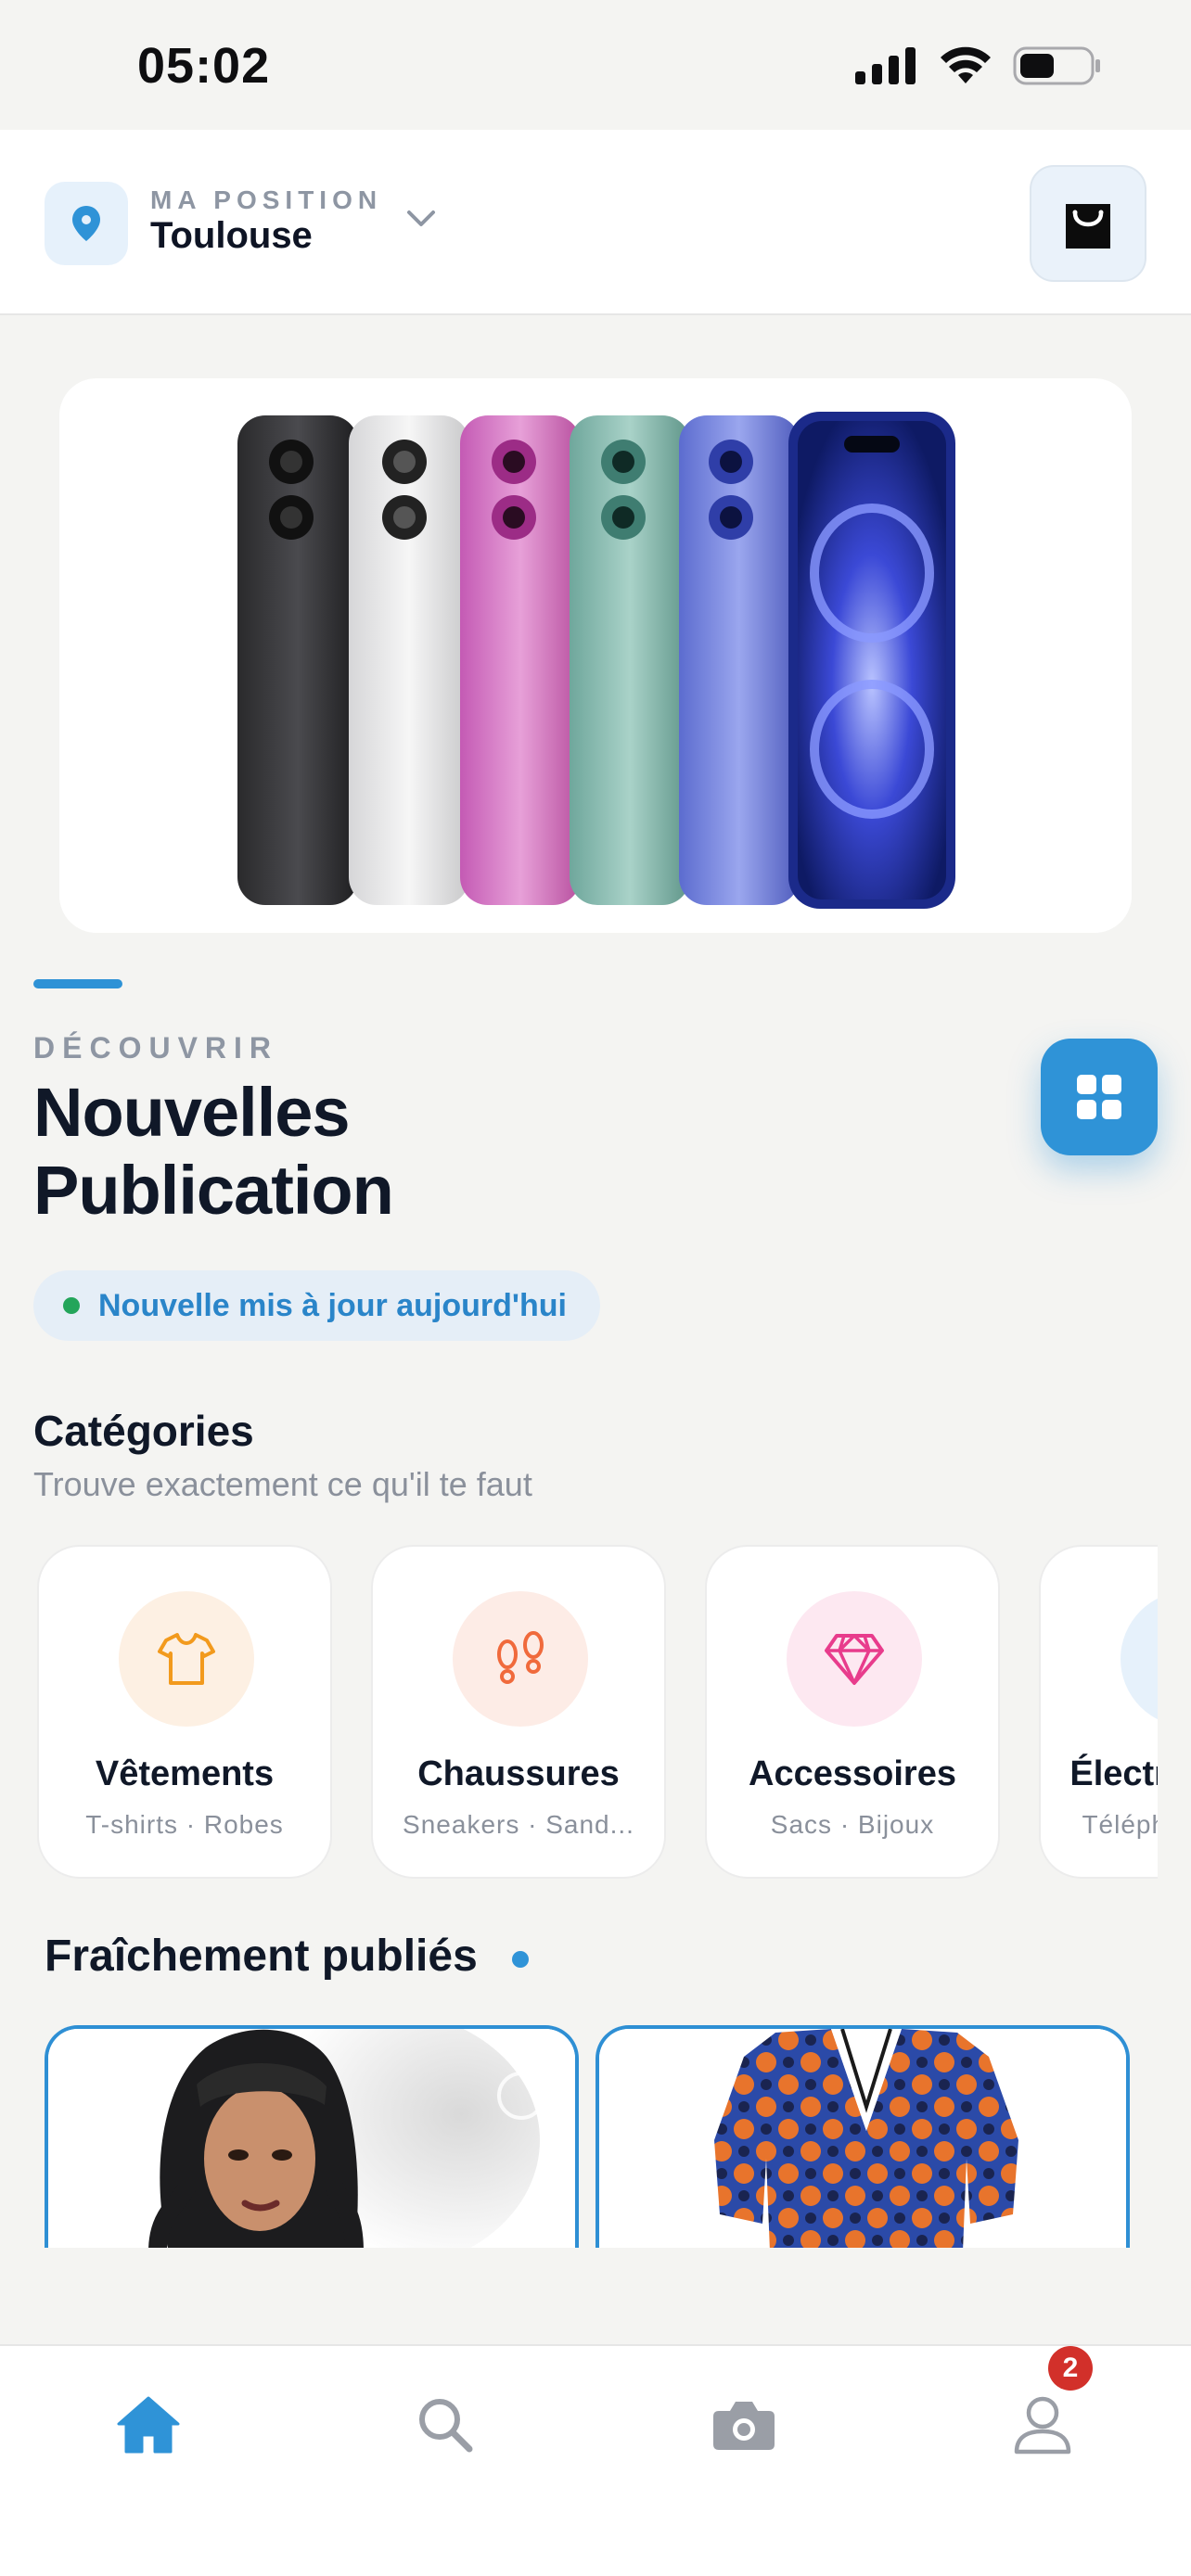 This screenshot has width=1191, height=2576. I want to click on section-eyebrow: DÉCOUVRIR, so click(156, 1048).